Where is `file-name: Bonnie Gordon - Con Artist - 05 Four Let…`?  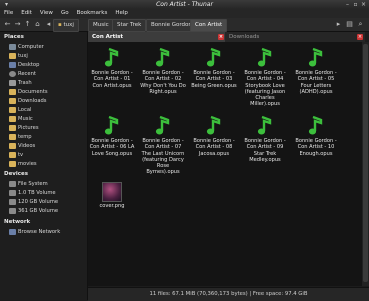 file-name: Bonnie Gordon - Con Artist - 05 Four Let… is located at coordinates (316, 82).